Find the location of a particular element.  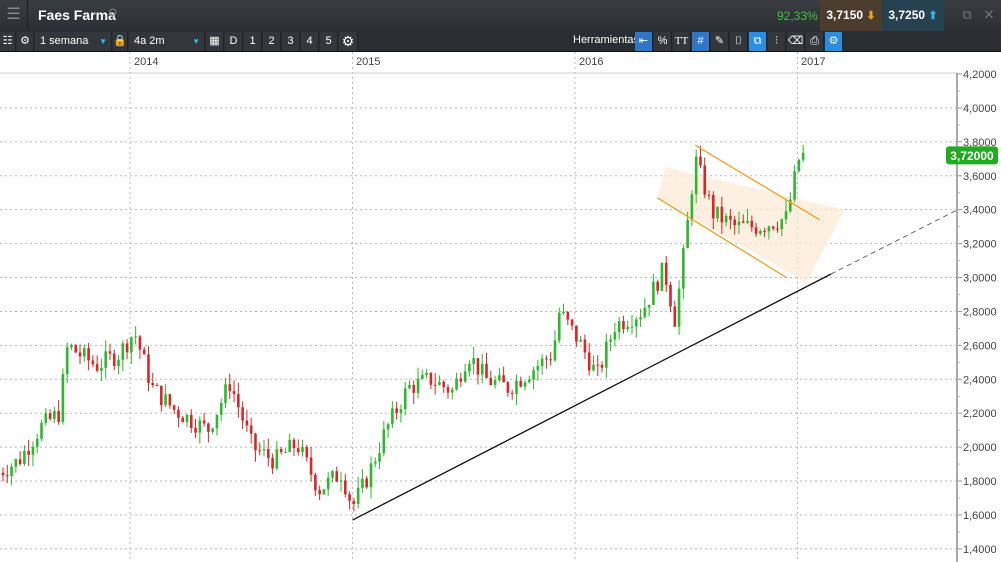

y-tick-label: 3,4000 is located at coordinates (980, 211).